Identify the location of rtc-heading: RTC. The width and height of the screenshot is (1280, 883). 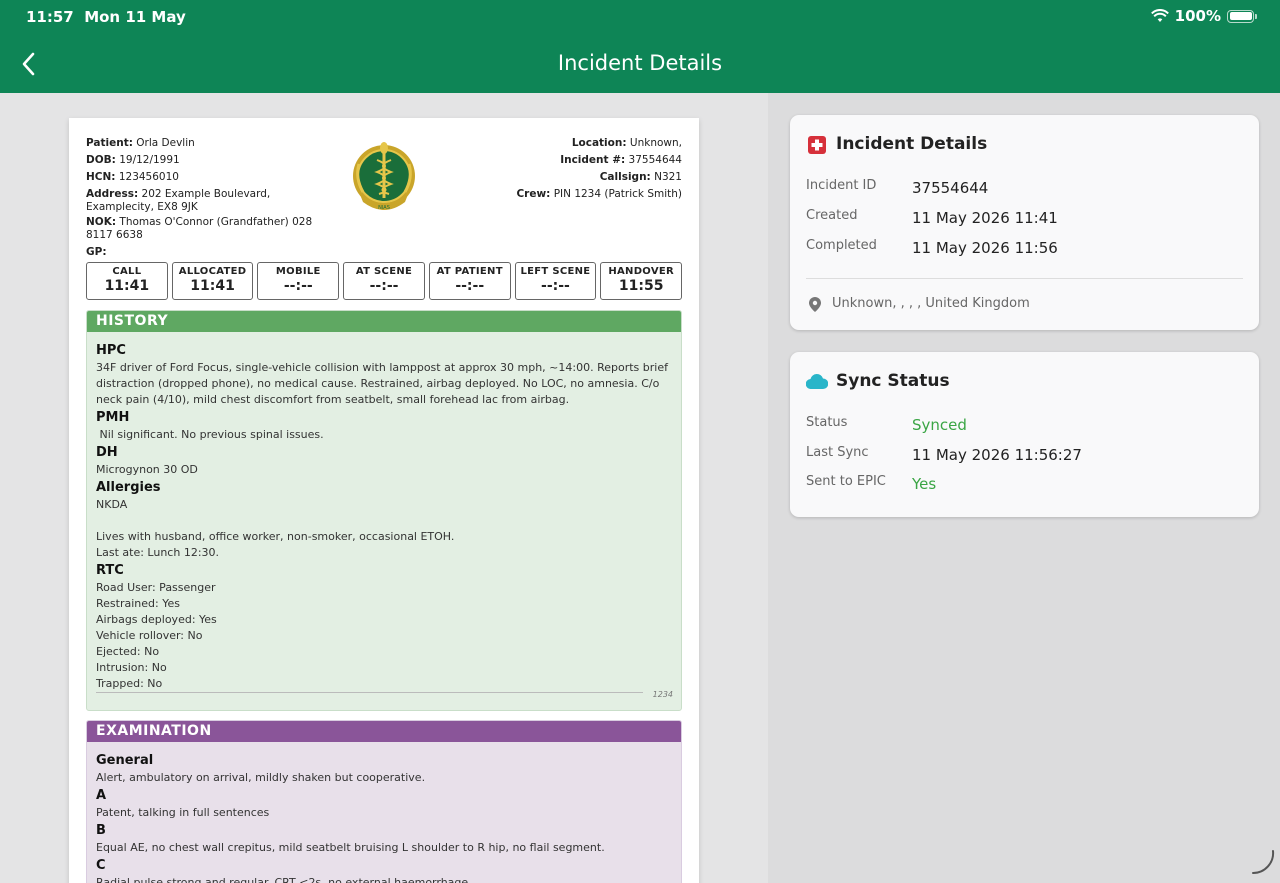
(110, 570).